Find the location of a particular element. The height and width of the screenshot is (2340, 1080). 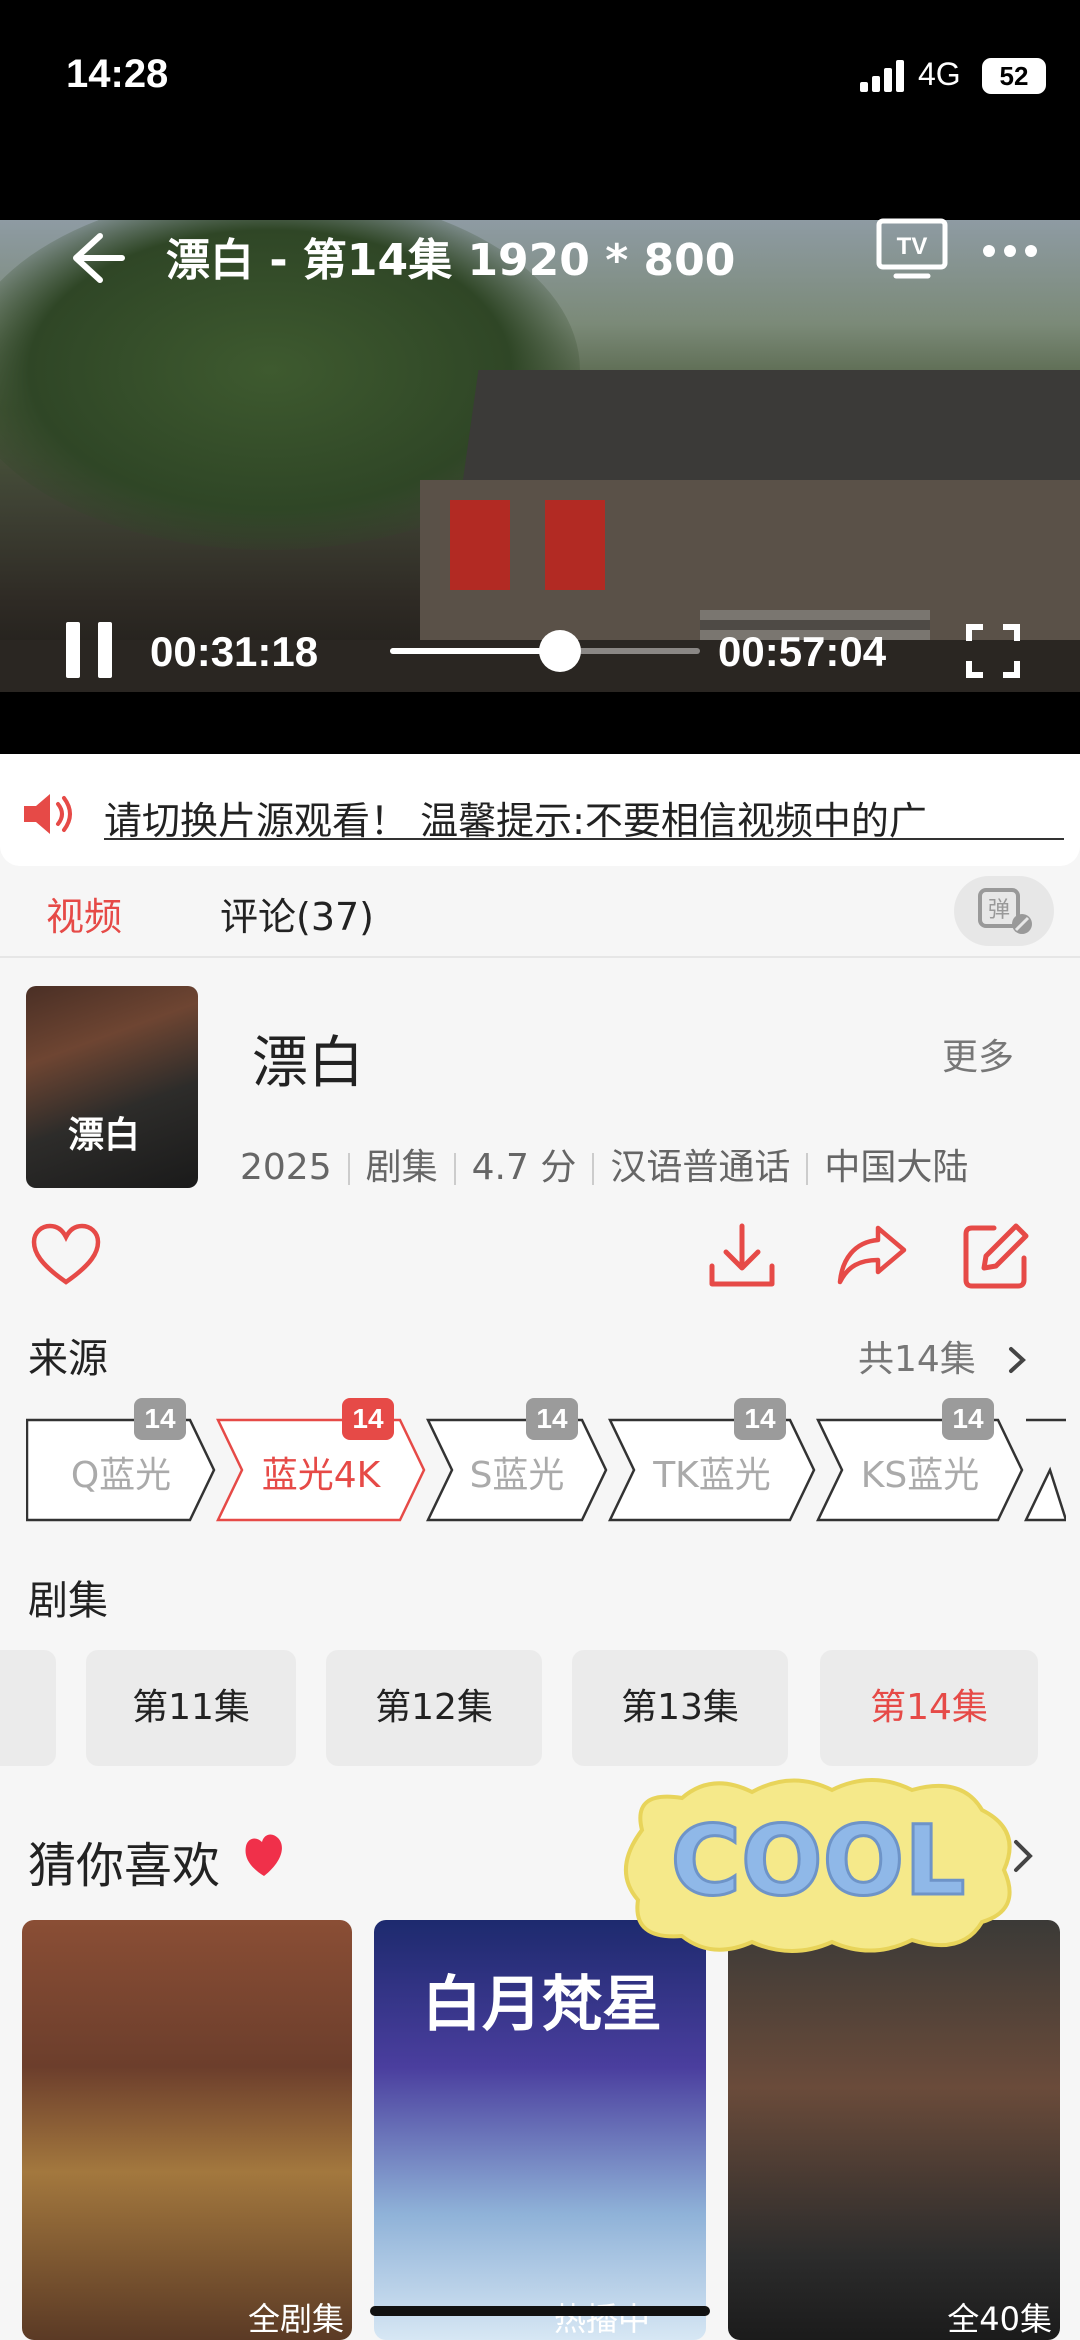

show-poster: 漂白 is located at coordinates (112, 1087).